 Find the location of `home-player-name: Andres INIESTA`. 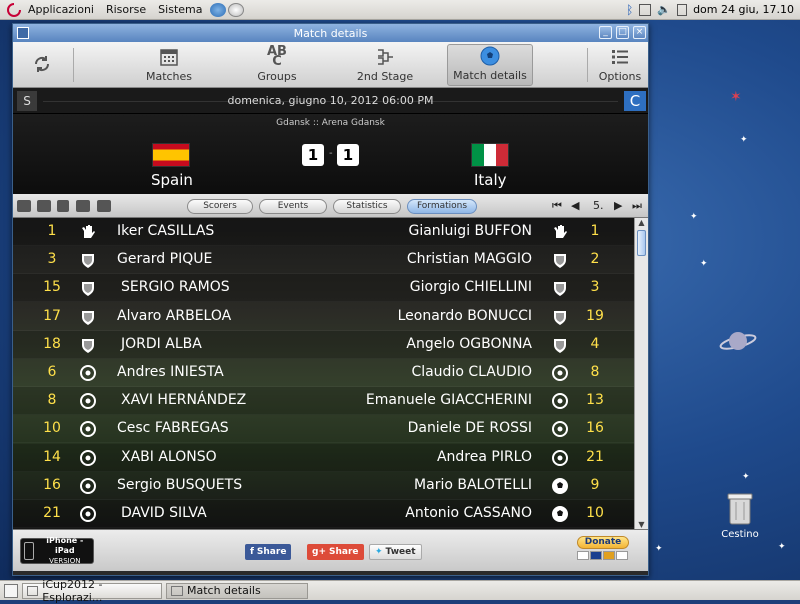

home-player-name: Andres INIESTA is located at coordinates (170, 372).